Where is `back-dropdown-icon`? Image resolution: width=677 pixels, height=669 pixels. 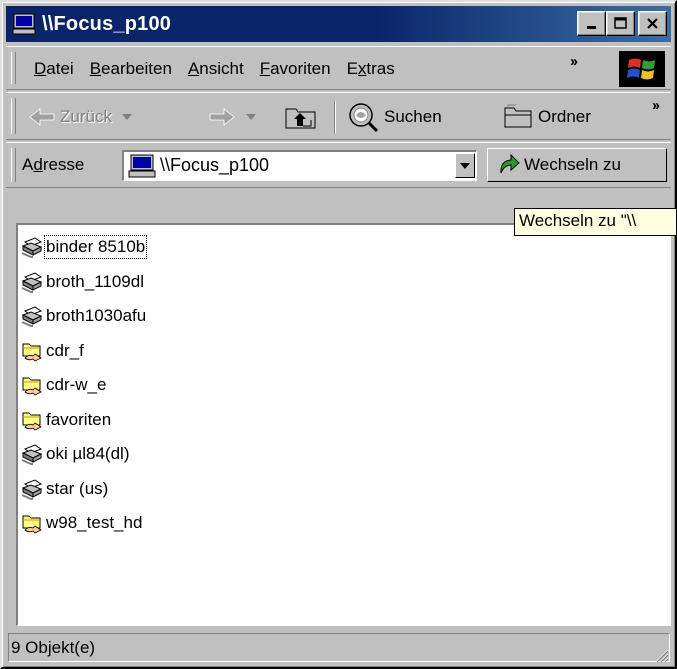
back-dropdown-icon is located at coordinates (126, 117).